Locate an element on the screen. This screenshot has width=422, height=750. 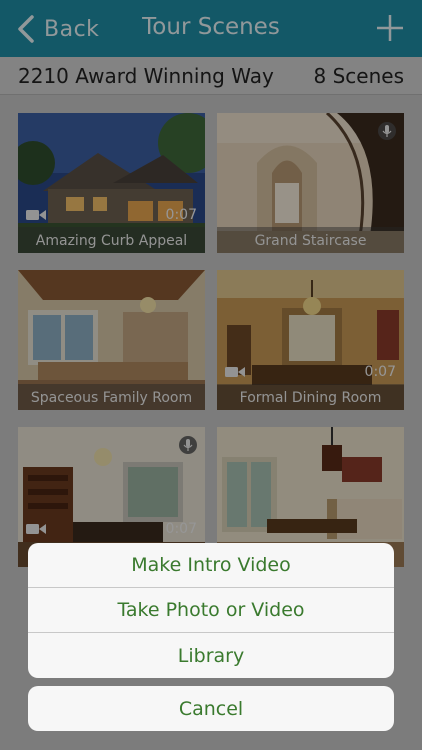
library-button: Library is located at coordinates (211, 655).